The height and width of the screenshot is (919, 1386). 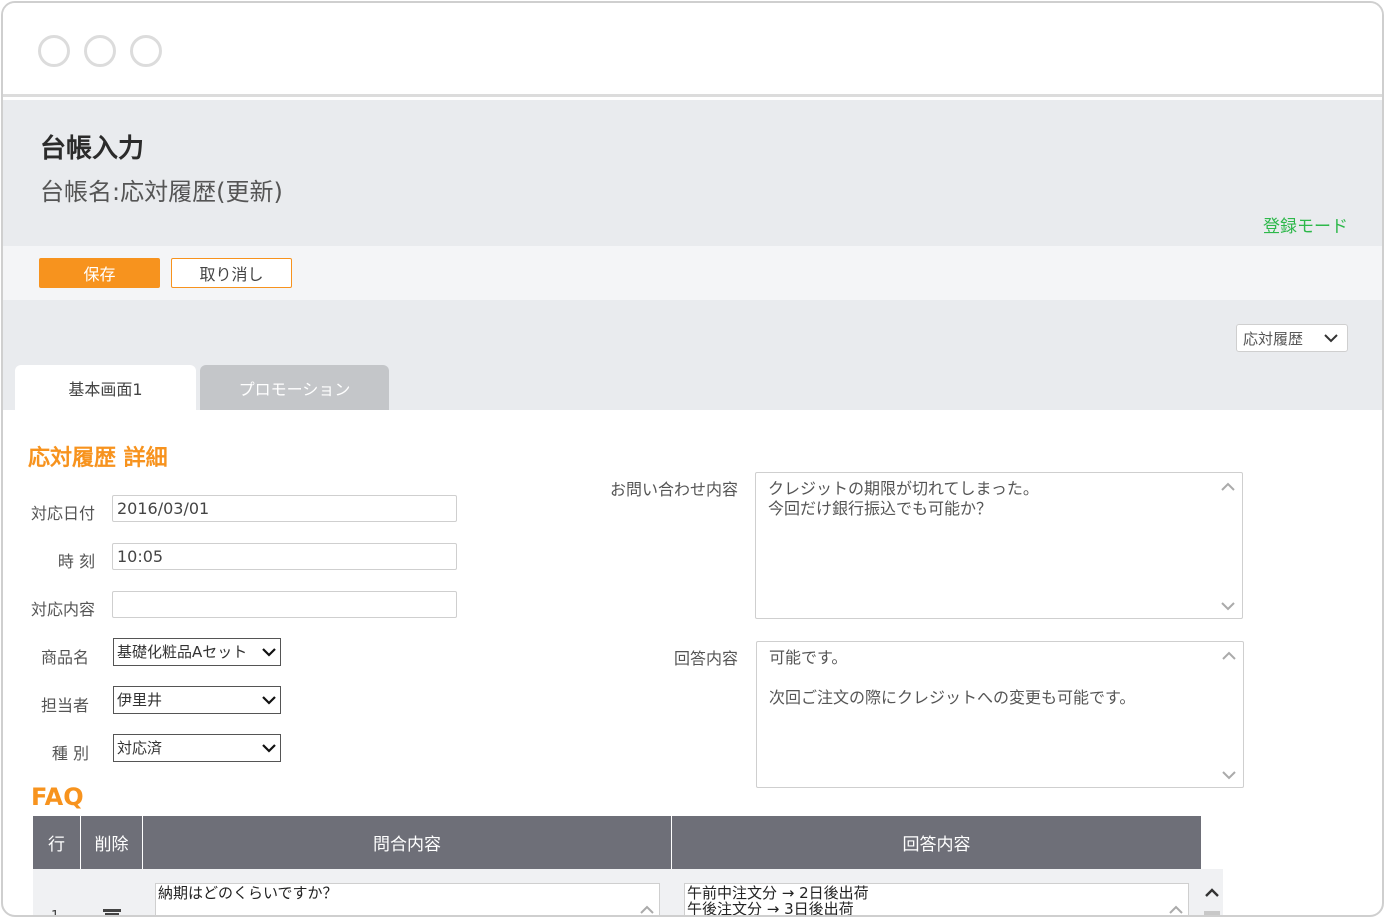 What do you see at coordinates (248, 893) in the screenshot?
I see `faq-question-text: 納期はどのくらいですか？` at bounding box center [248, 893].